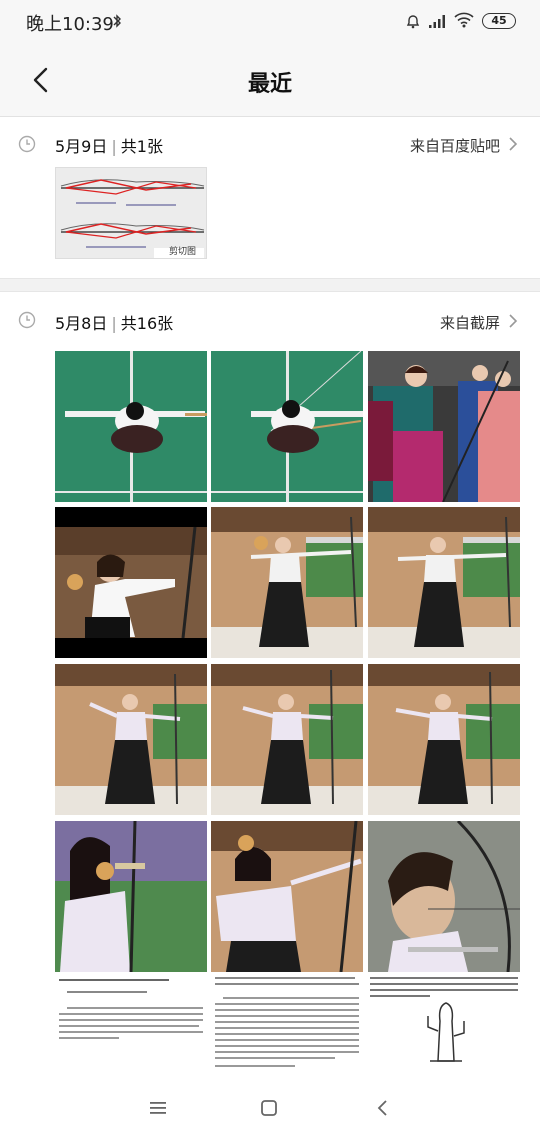 Image resolution: width=540 pixels, height=1140 pixels. Describe the element at coordinates (131, 213) in the screenshot. I see `photo-thumbnail: 剪切图` at that location.